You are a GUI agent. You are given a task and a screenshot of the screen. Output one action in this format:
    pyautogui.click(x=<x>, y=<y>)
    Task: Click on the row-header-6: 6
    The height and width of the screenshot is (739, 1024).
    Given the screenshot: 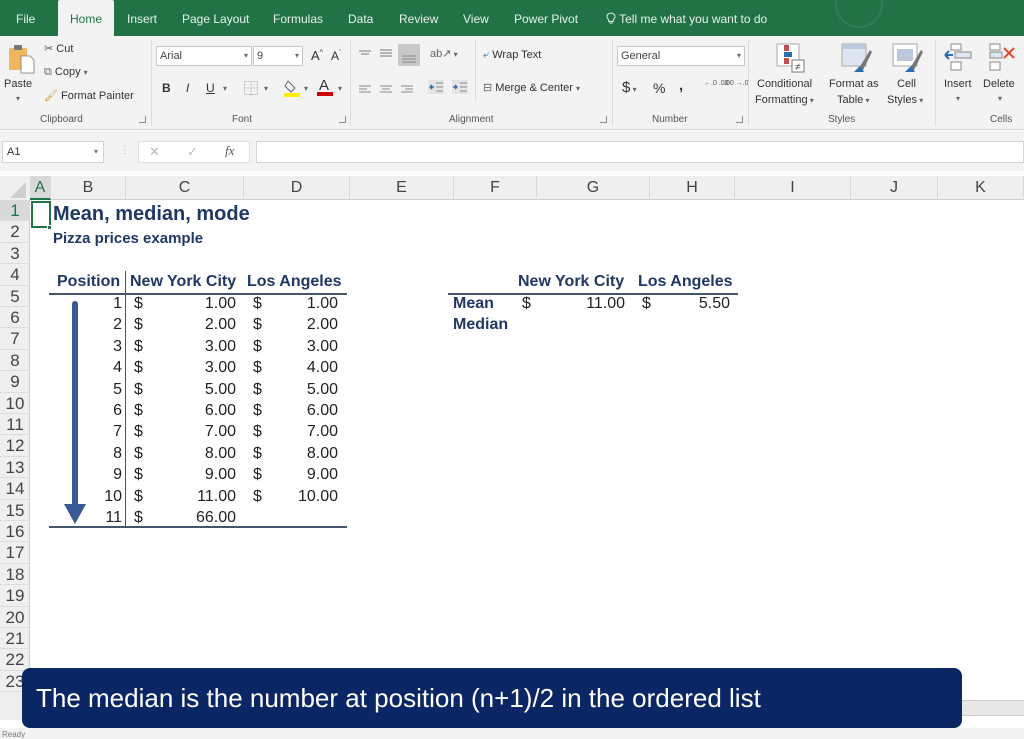 What is the action you would take?
    pyautogui.click(x=15, y=318)
    